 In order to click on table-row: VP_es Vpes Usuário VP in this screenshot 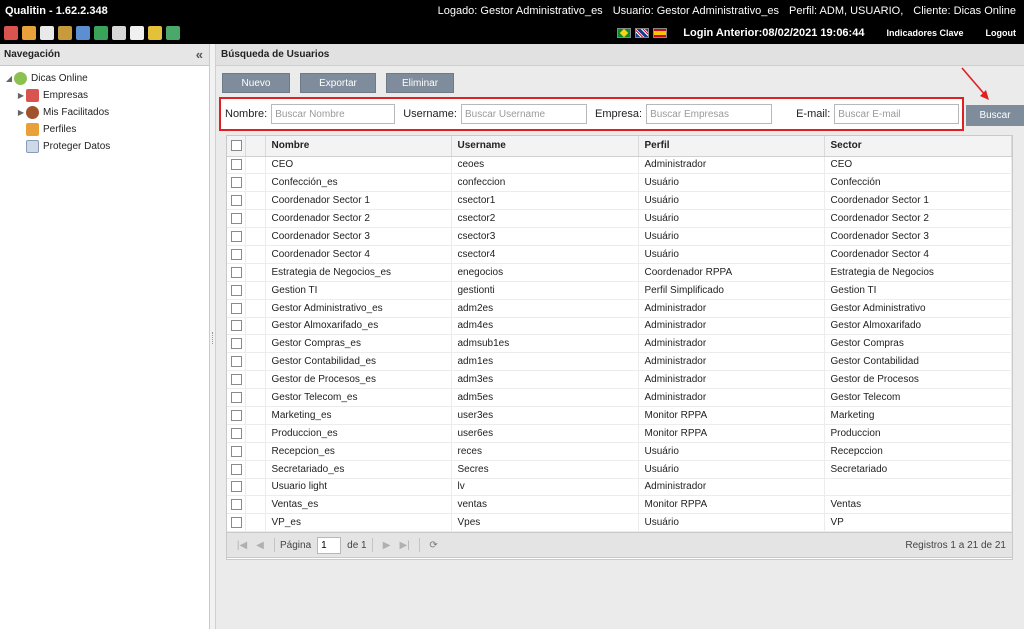, I will do `click(619, 523)`.